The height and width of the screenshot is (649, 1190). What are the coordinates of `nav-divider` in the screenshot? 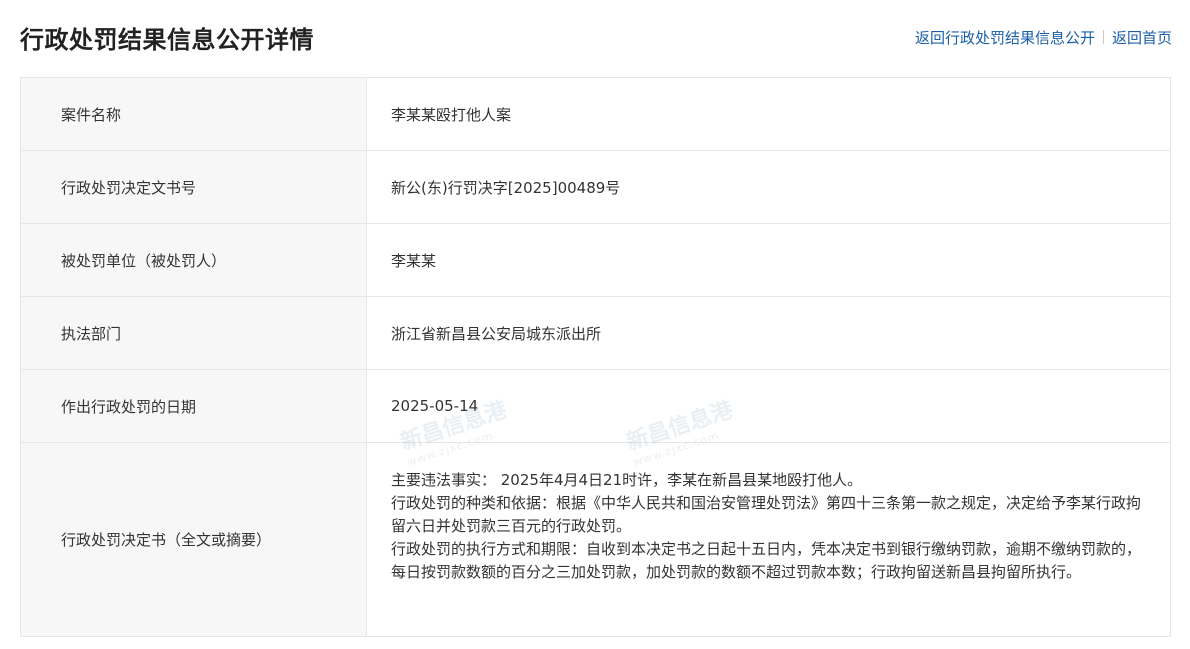 It's located at (1103, 37).